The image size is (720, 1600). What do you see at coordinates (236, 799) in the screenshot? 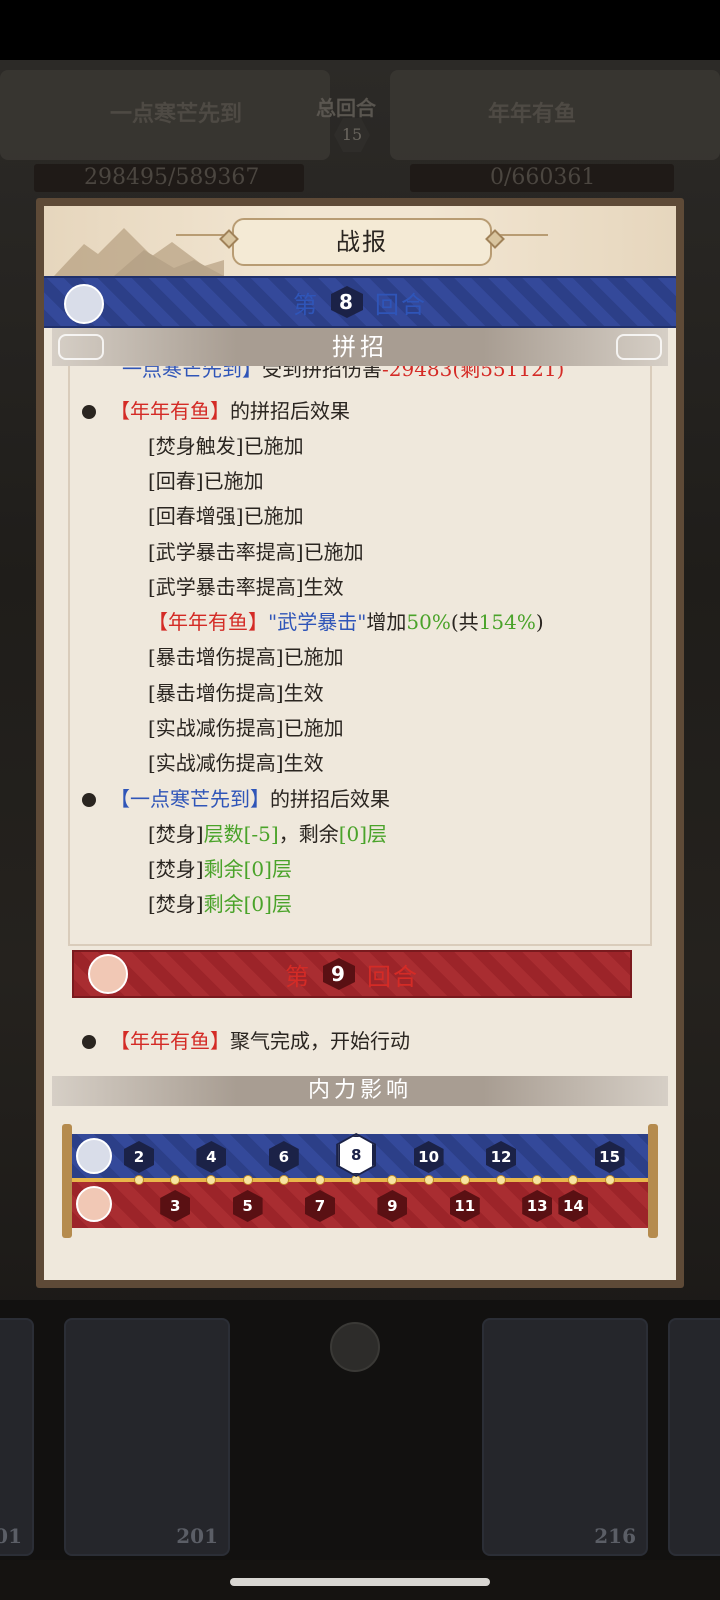
I see `log-line: 【一点寒芒先到】的拼招后效果` at bounding box center [236, 799].